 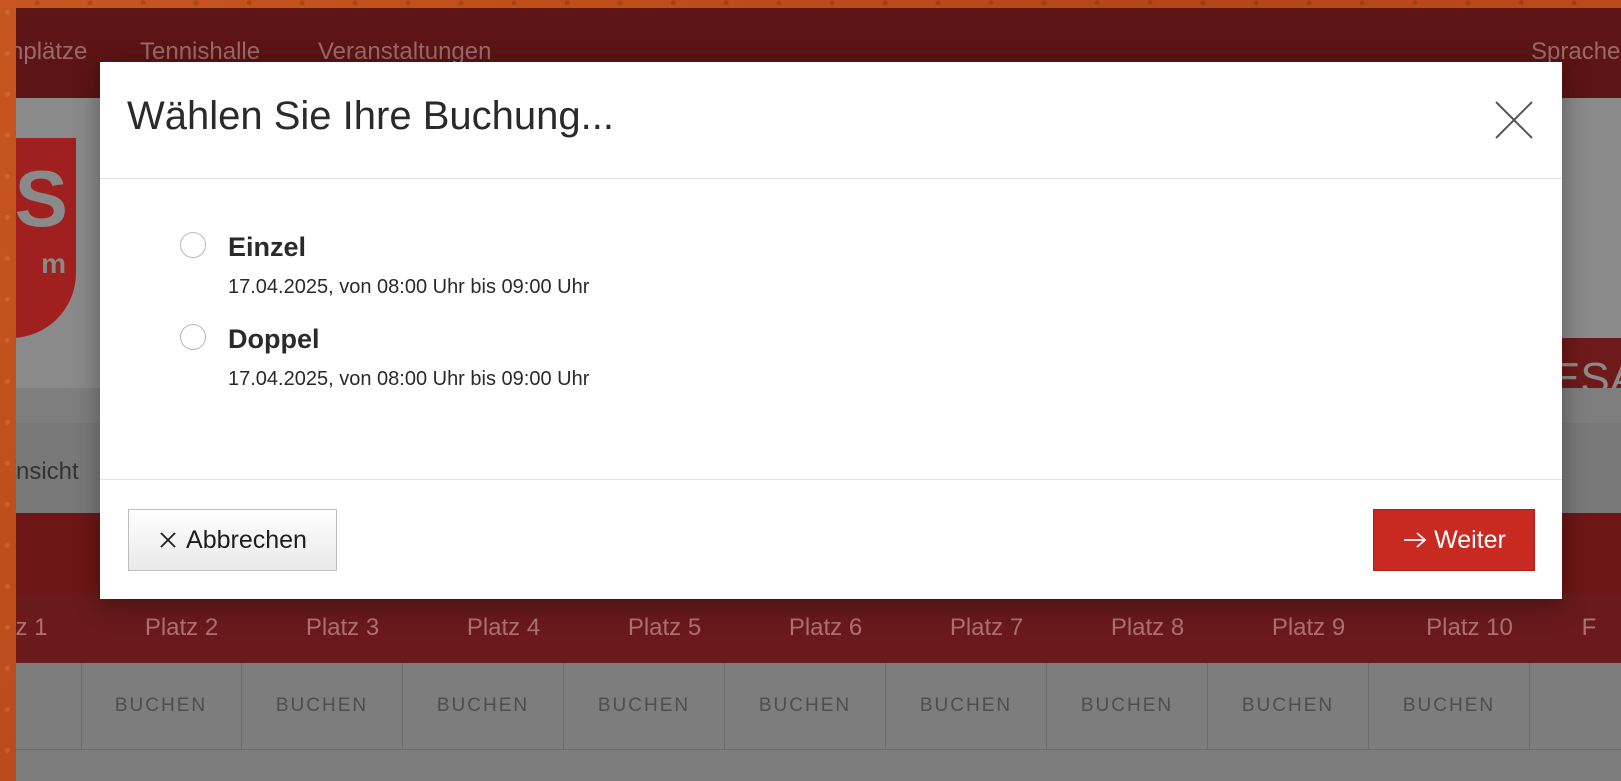 I want to click on next-button: Weiter, so click(x=1454, y=540).